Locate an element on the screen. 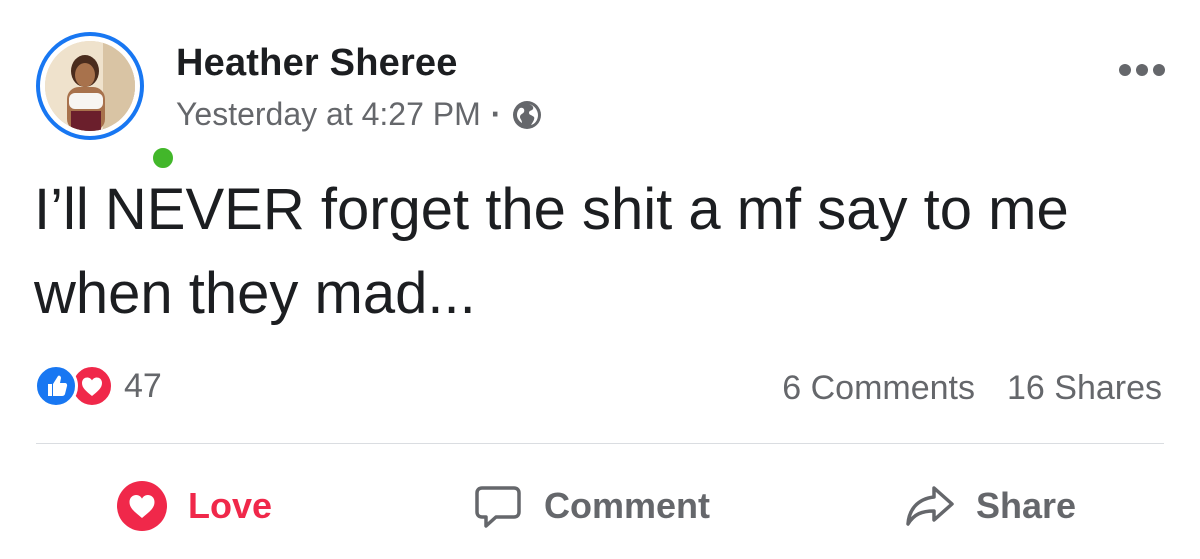 This screenshot has width=1200, height=559. speech-bubble-icon is located at coordinates (498, 507).